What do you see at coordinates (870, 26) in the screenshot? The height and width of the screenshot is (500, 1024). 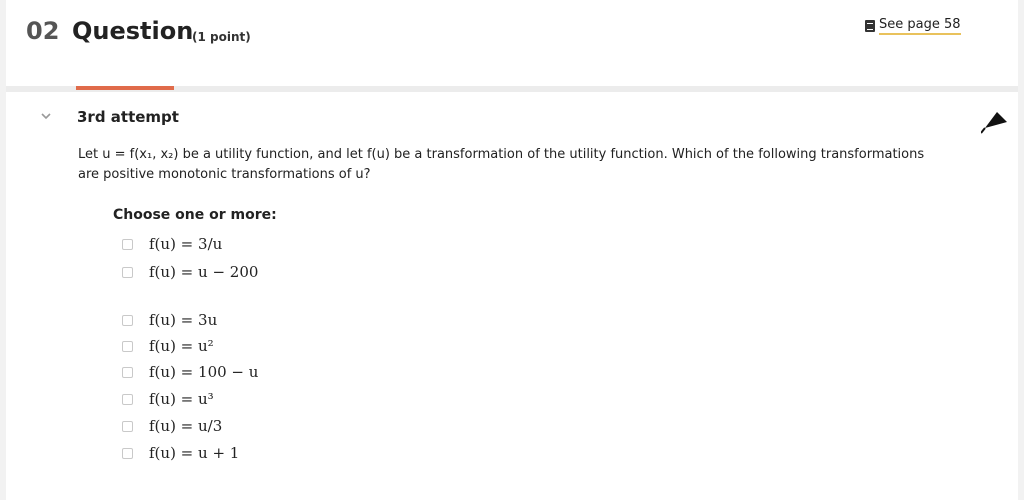 I see `document-icon` at bounding box center [870, 26].